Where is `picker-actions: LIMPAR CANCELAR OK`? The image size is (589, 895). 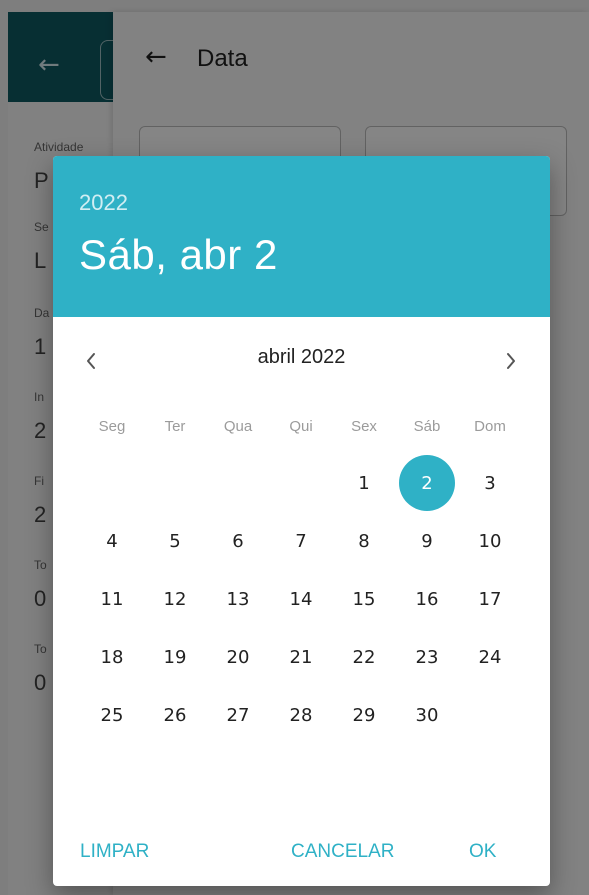
picker-actions: LIMPAR CANCELAR OK is located at coordinates (301, 853).